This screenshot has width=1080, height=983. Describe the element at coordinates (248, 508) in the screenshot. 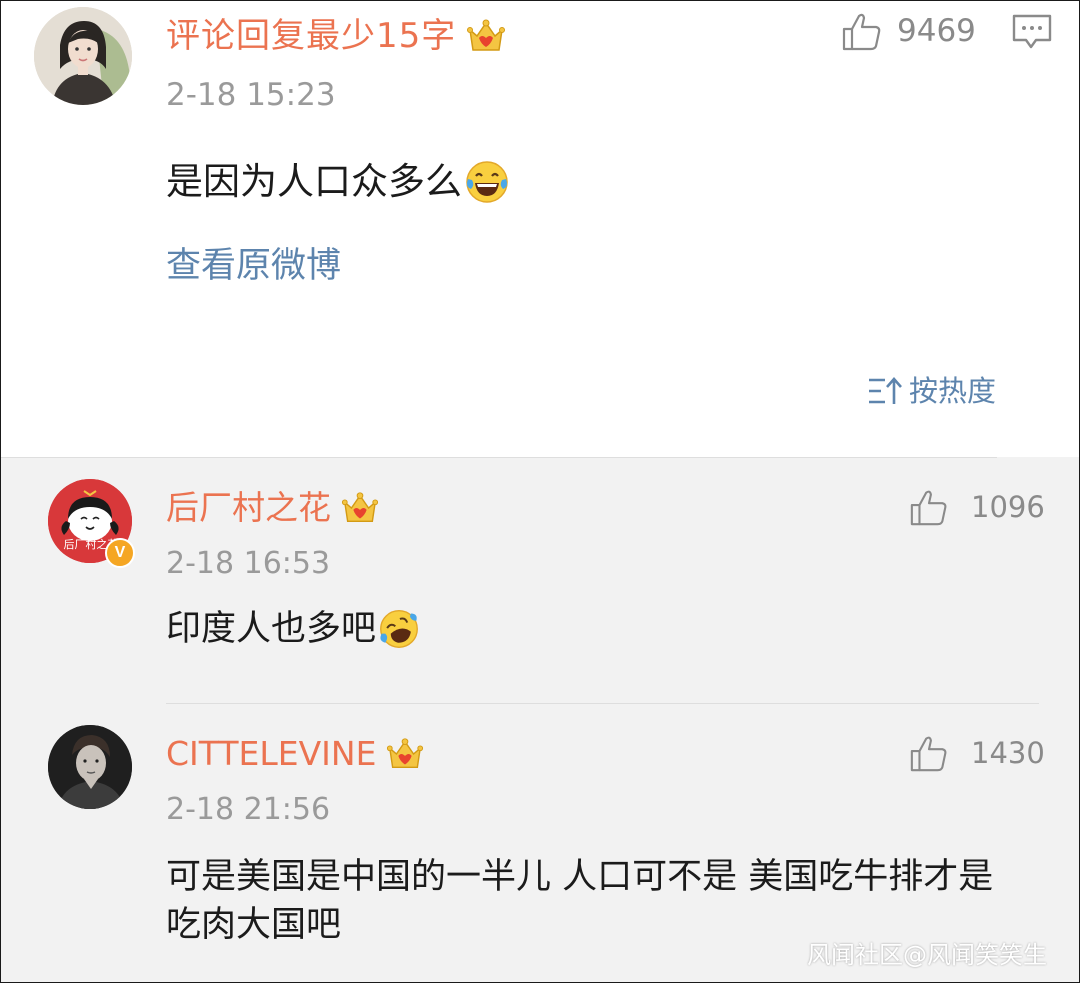

I see `reply-username: 后厂村之花` at that location.